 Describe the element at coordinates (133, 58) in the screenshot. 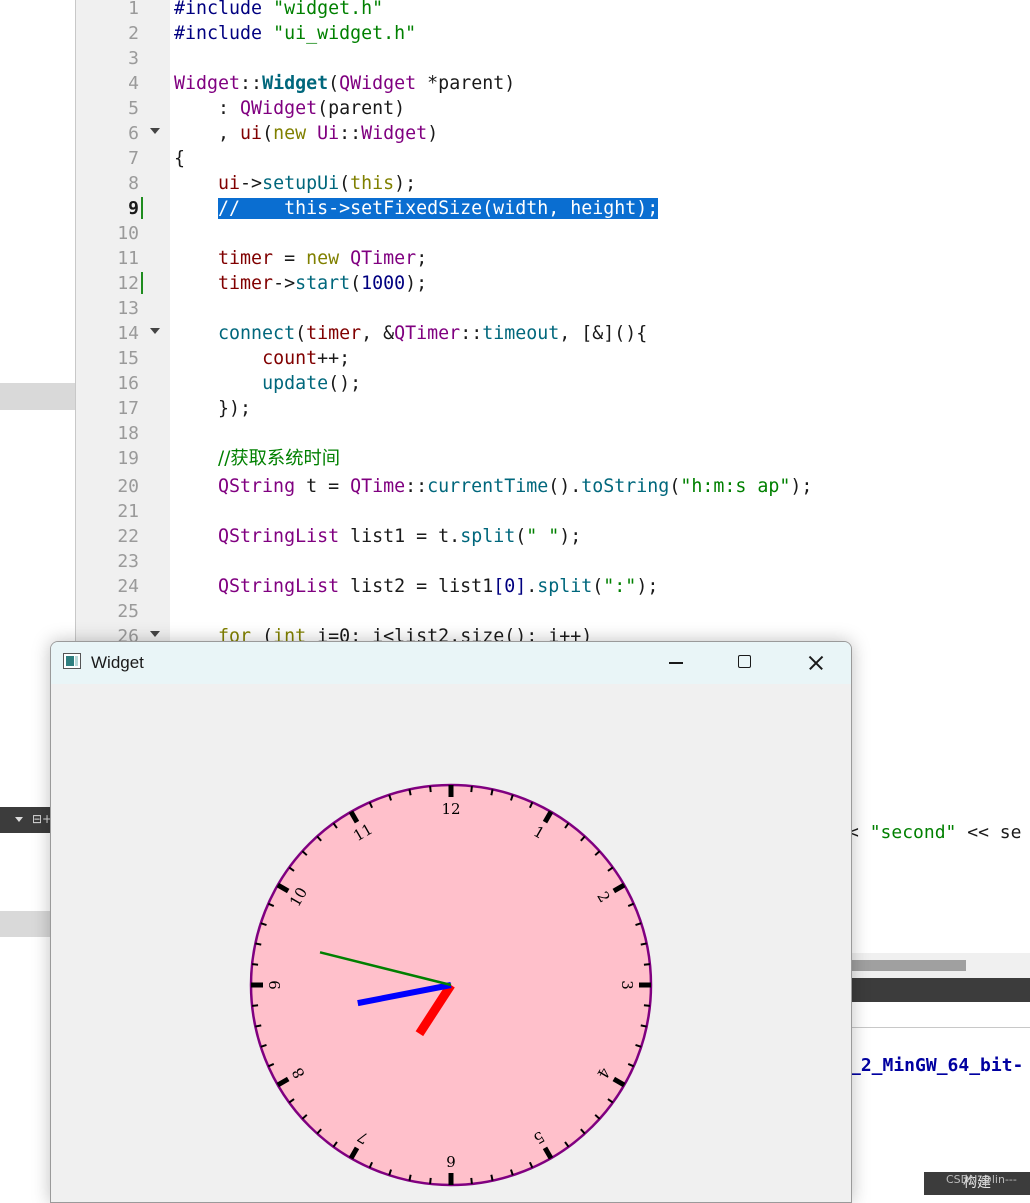

I see `line-number: 3` at that location.